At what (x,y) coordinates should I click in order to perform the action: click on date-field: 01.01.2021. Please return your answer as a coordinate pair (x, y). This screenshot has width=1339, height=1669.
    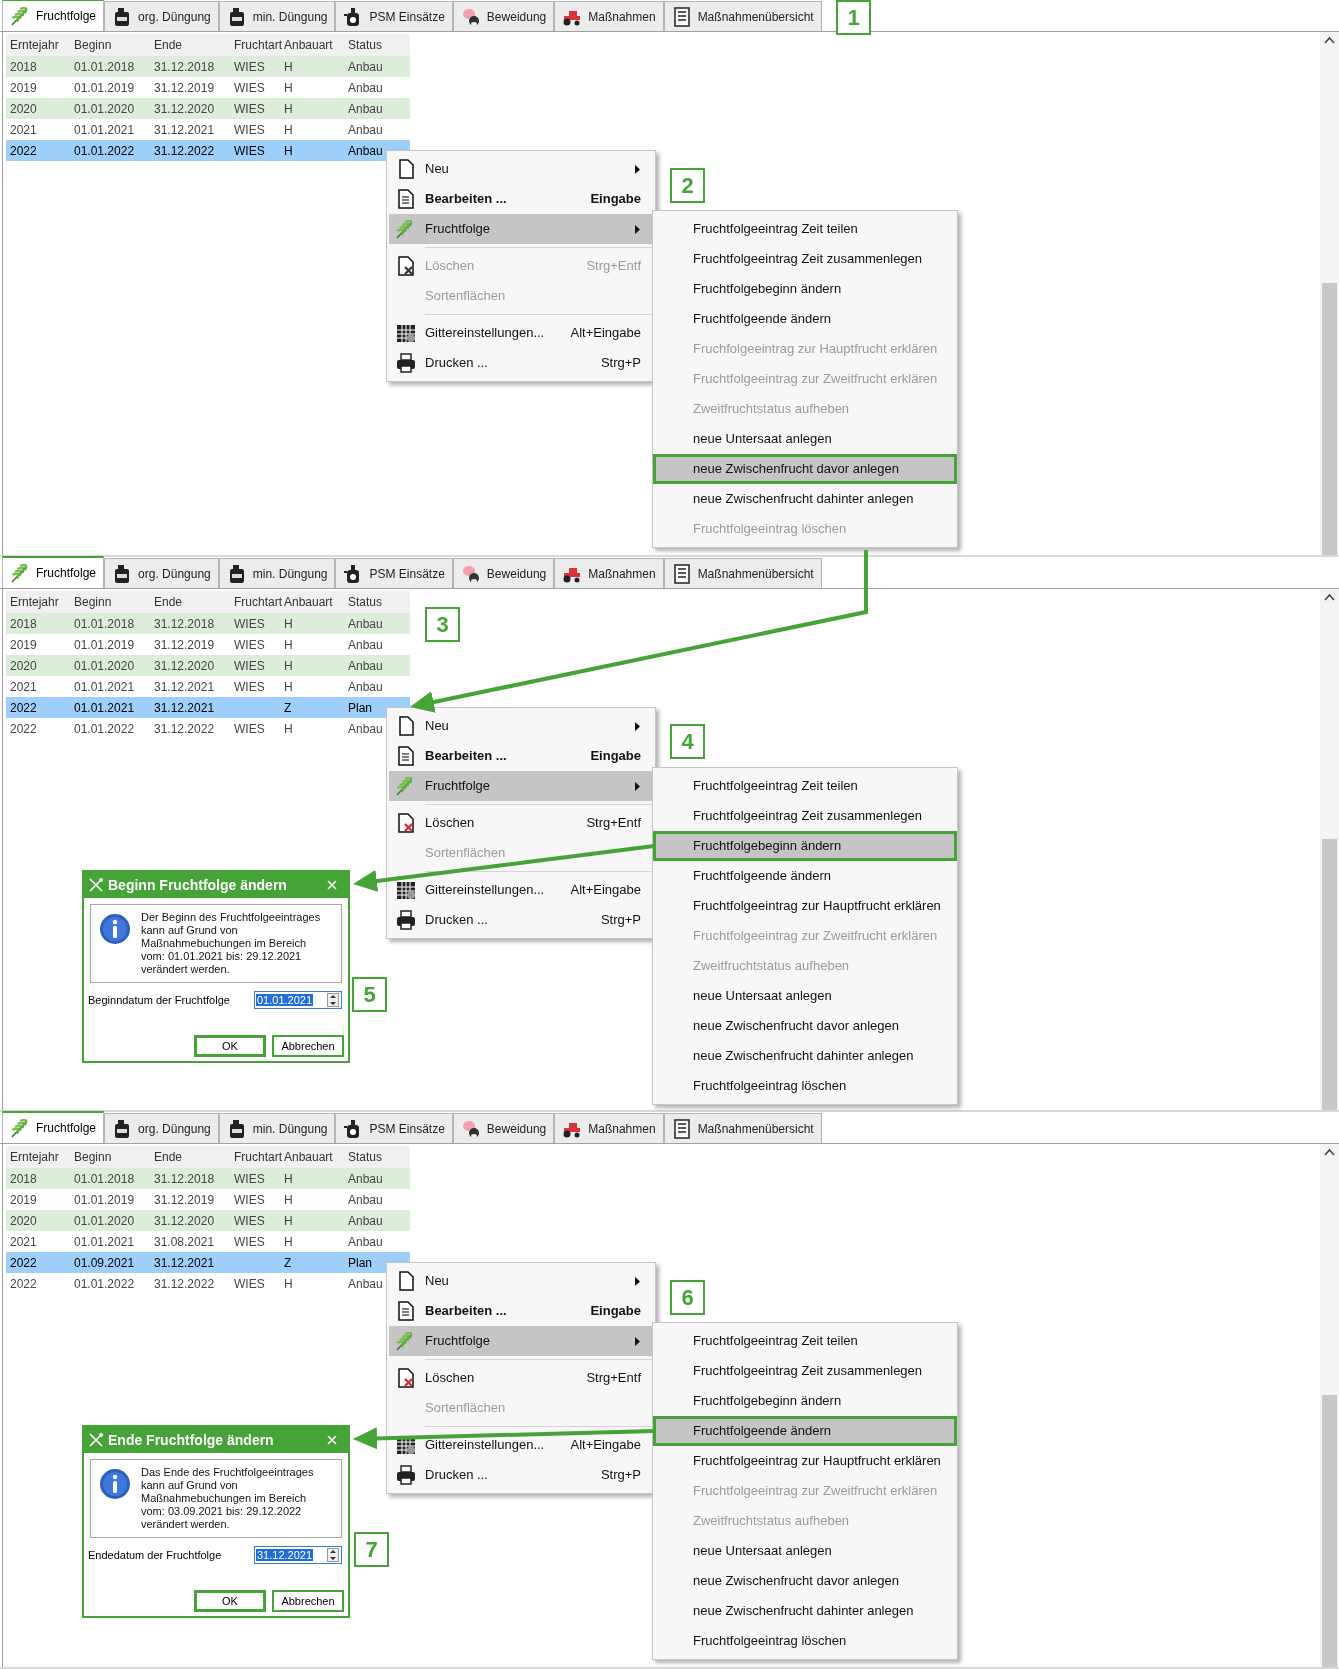
    Looking at the image, I should click on (298, 1000).